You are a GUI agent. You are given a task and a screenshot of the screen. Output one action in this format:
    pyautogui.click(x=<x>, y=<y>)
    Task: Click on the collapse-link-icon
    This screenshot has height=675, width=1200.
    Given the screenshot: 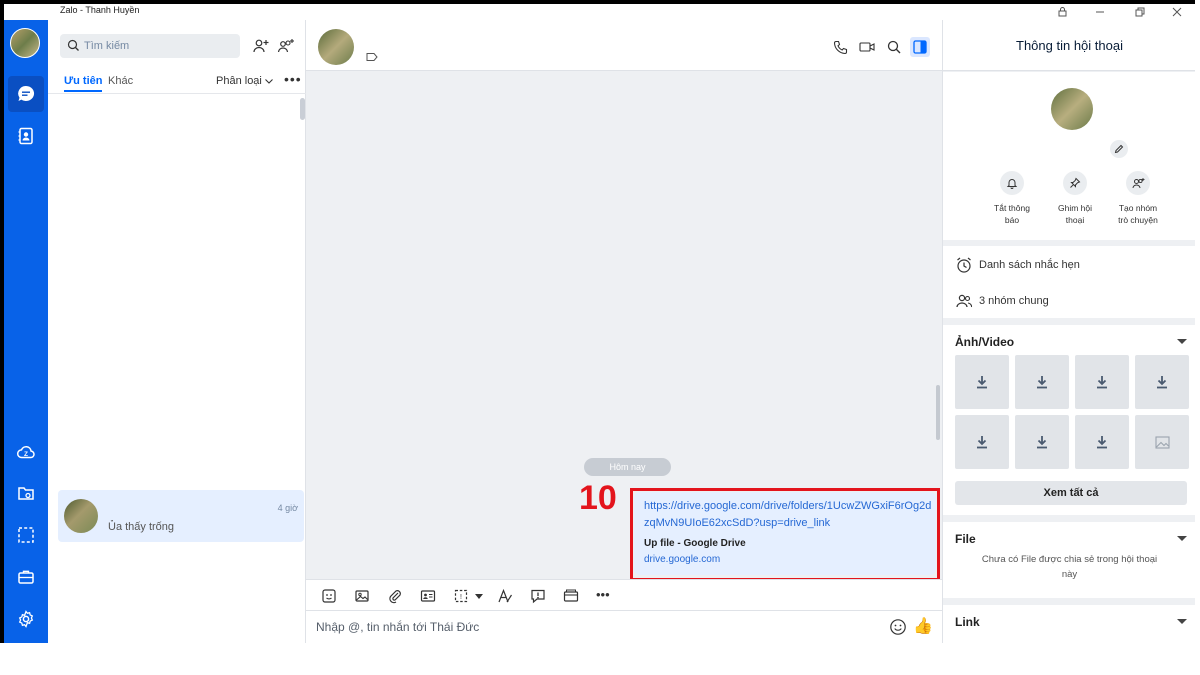 What is the action you would take?
    pyautogui.click(x=1182, y=621)
    